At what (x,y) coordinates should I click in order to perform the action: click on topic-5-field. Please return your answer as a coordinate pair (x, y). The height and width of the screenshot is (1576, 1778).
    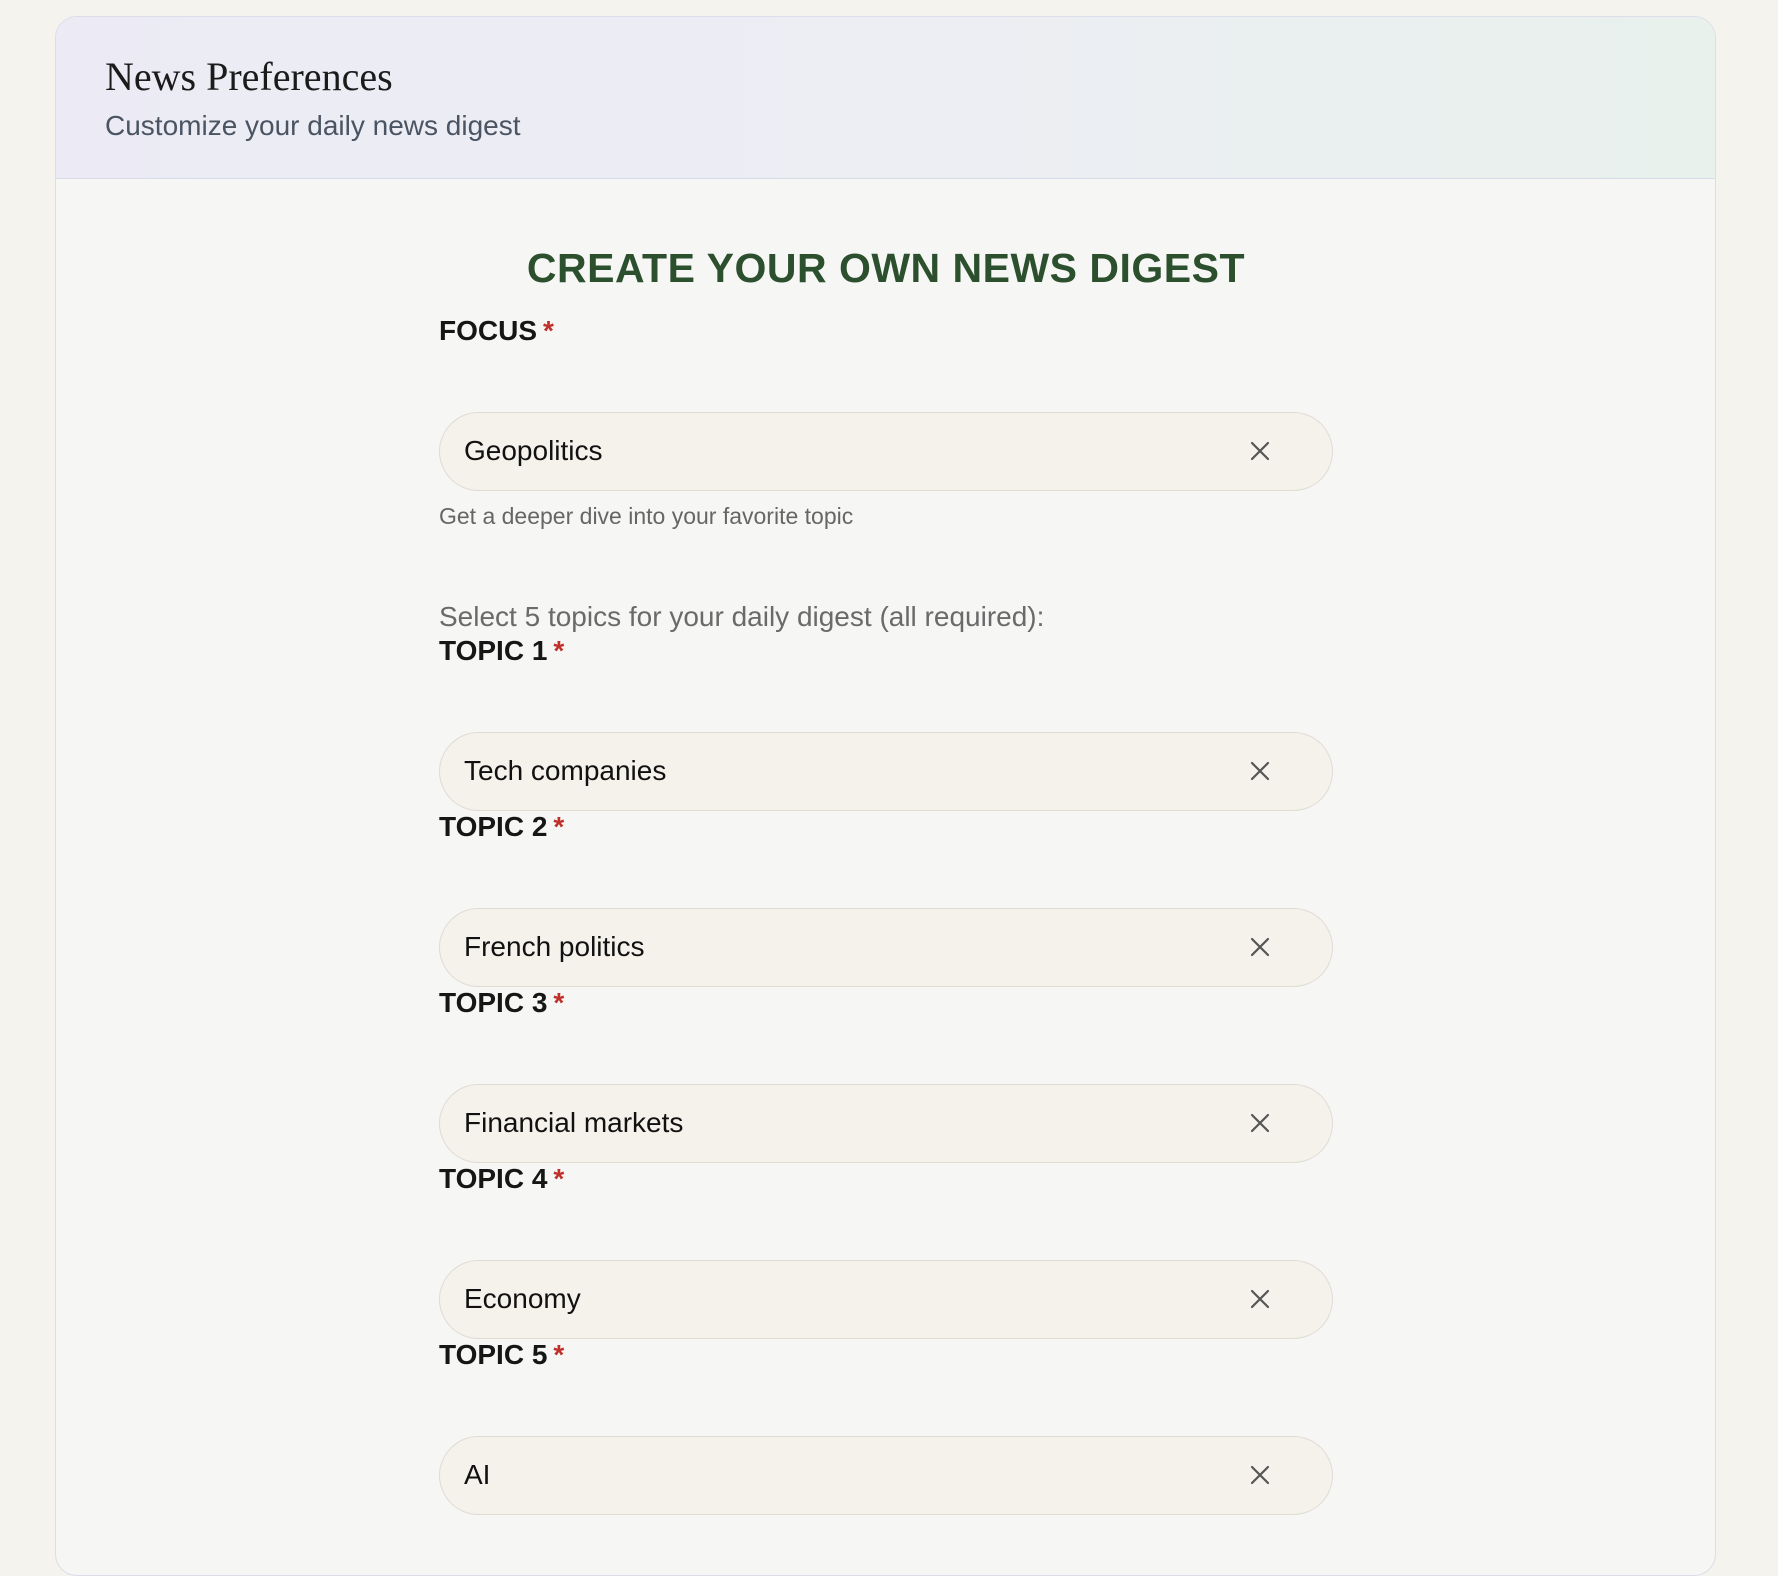
    Looking at the image, I should click on (886, 1475).